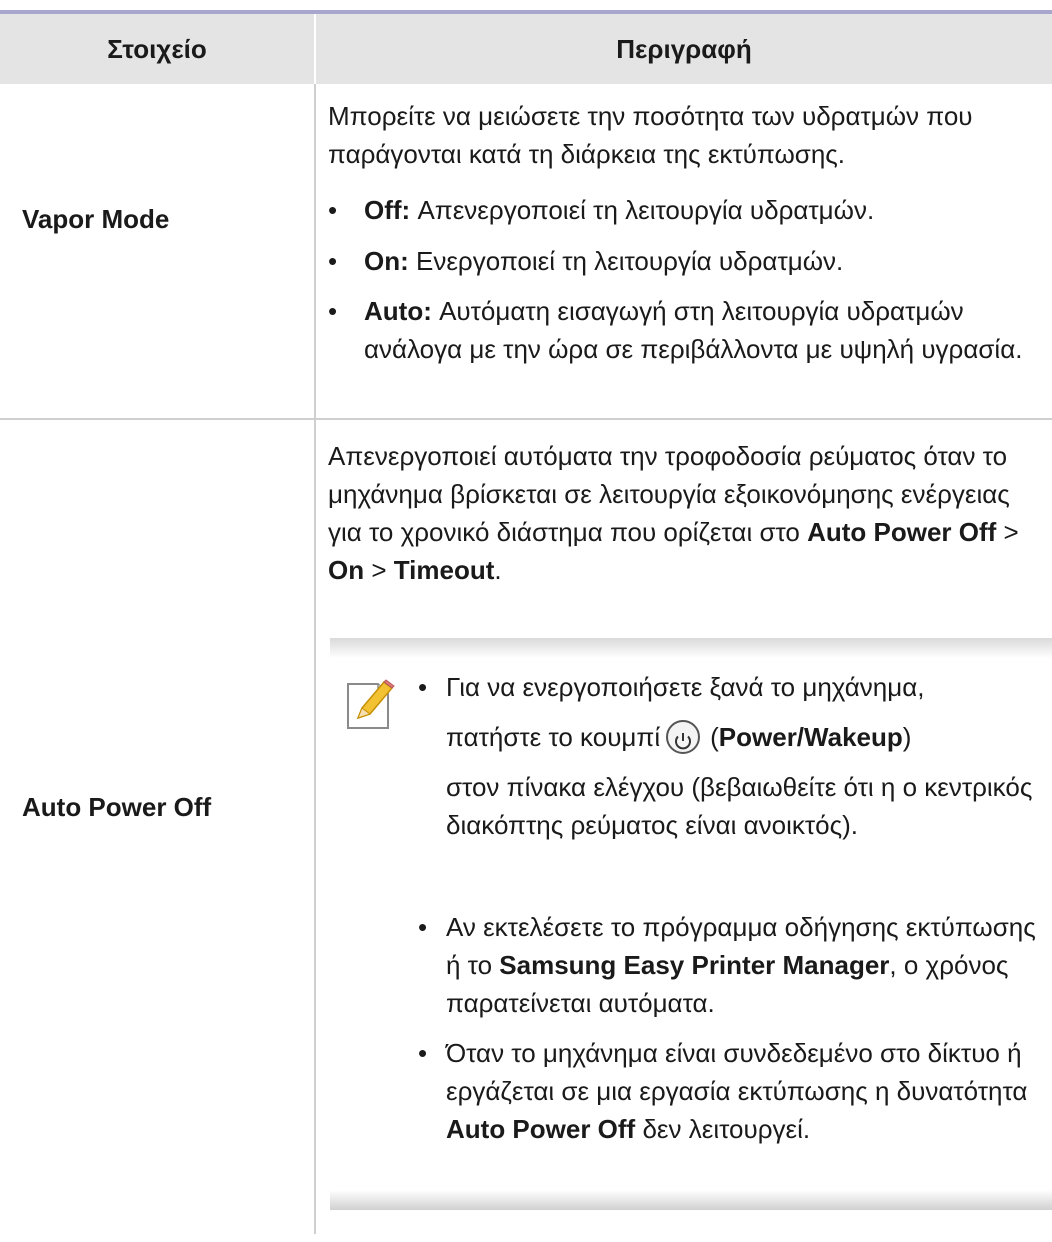  What do you see at coordinates (685, 687) in the screenshot?
I see `note-text-line: Για να ενεργοποιήσετε ξανά το μηχάνημα,` at bounding box center [685, 687].